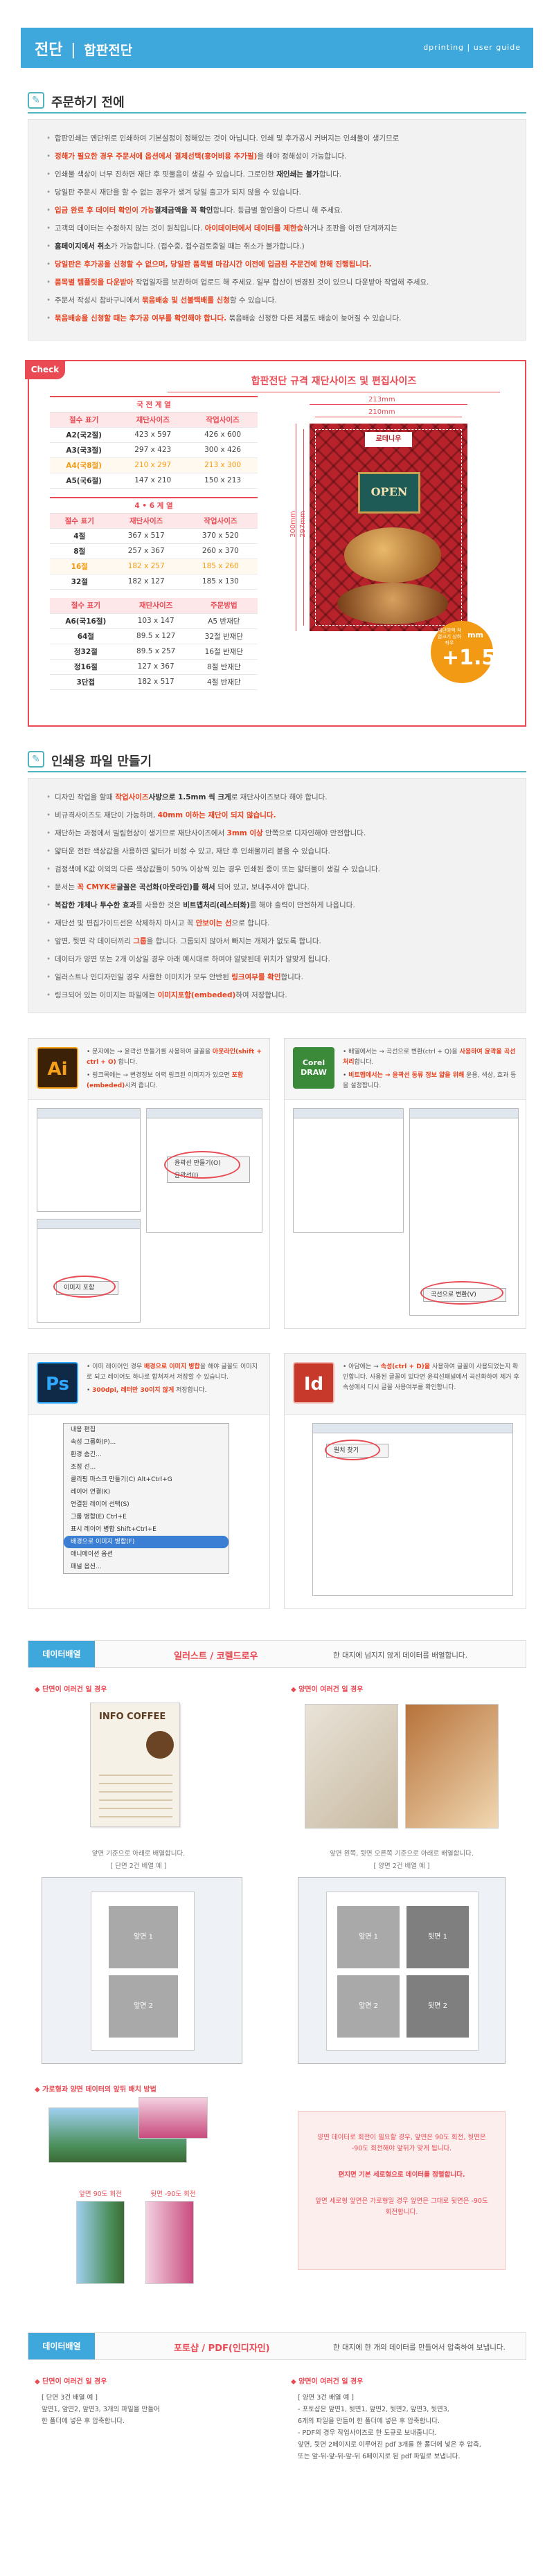 The height and width of the screenshot is (2576, 554). What do you see at coordinates (256, 977) in the screenshot?
I see `emphasis-red: 링크여부를 확인` at bounding box center [256, 977].